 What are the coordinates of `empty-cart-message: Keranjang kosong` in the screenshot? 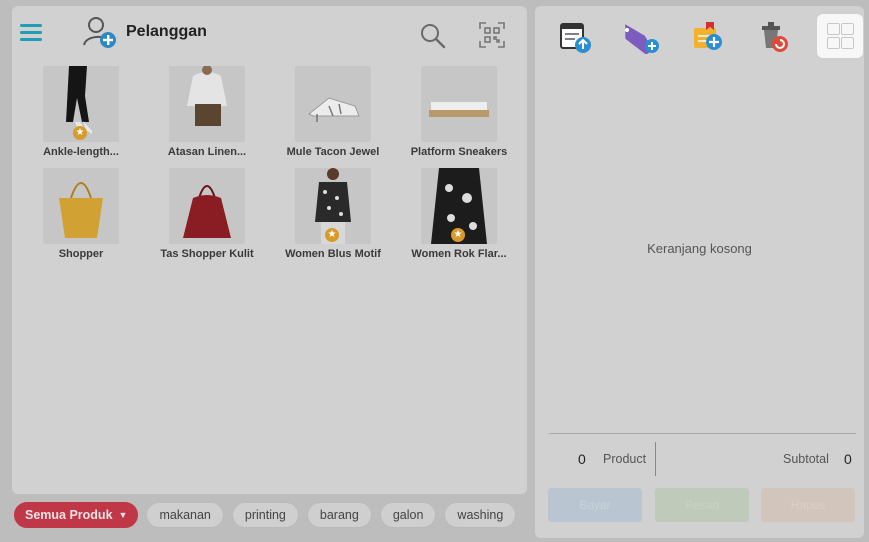 It's located at (699, 248).